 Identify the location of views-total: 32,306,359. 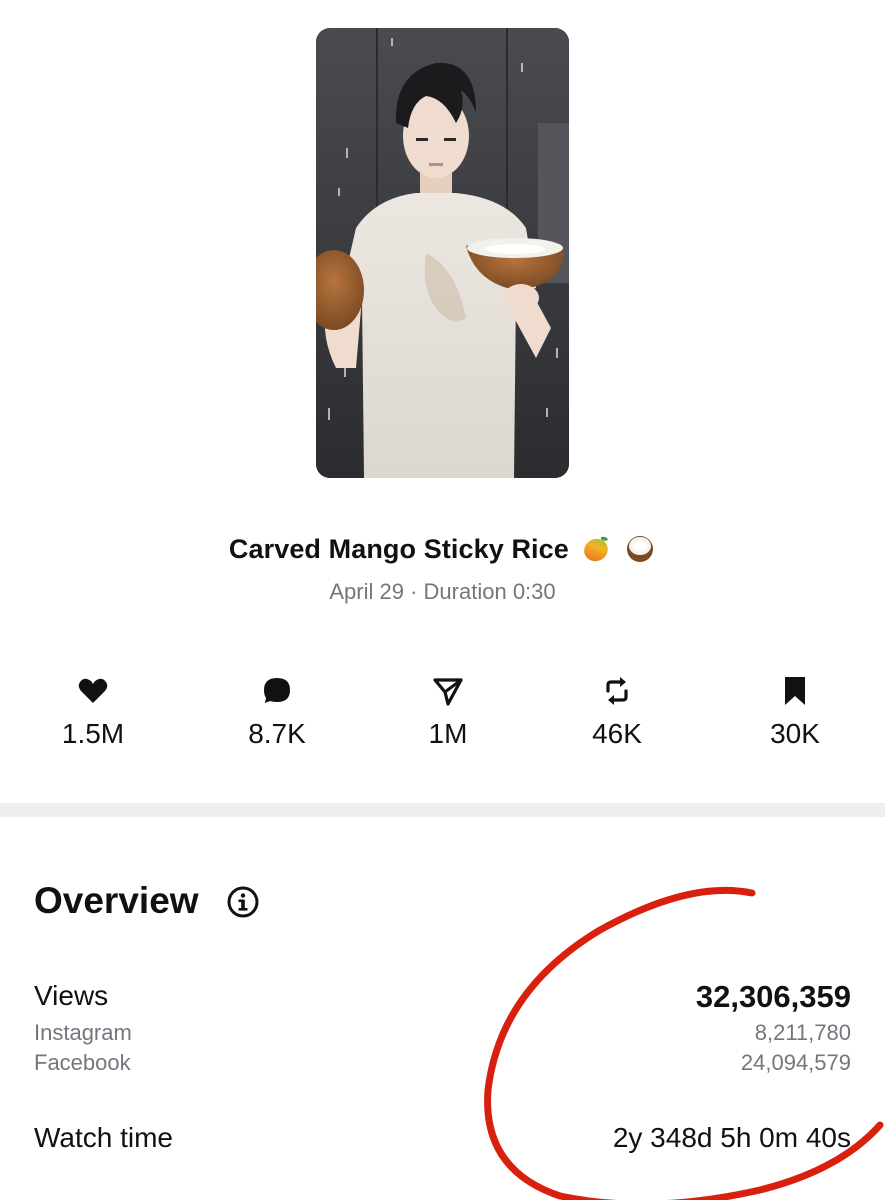
(773, 996).